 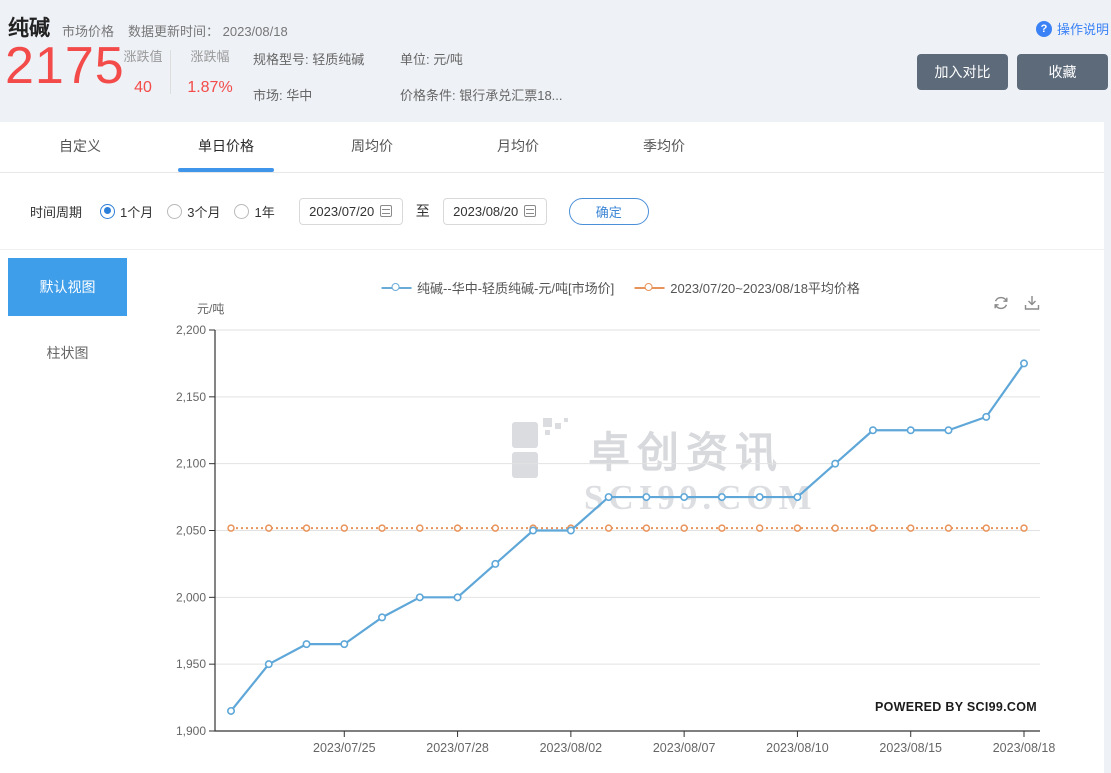 I want to click on spec-line: 规格型号: 轻质纯碱, so click(x=309, y=59).